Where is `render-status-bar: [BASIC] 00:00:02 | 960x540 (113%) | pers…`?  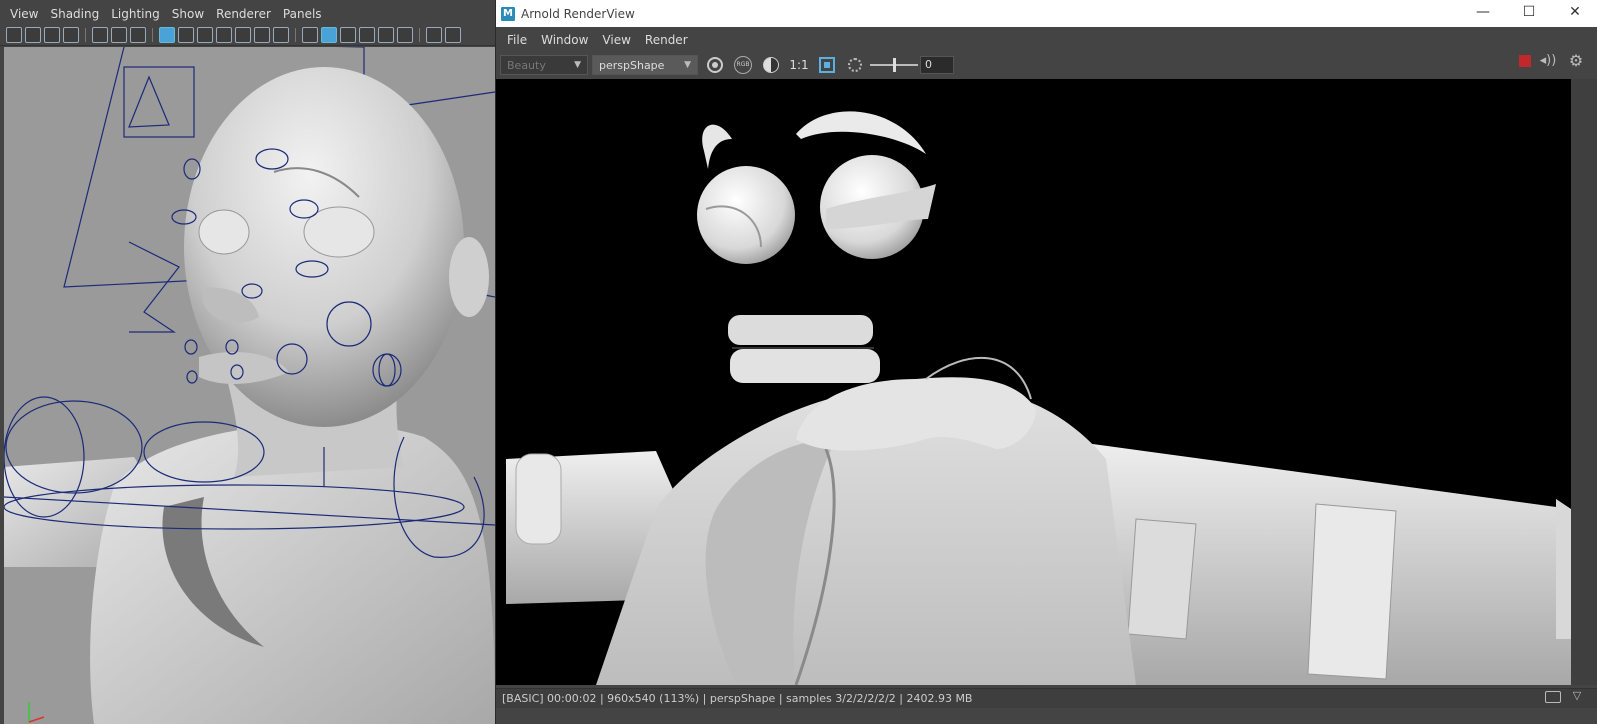
render-status-bar: [BASIC] 00:00:02 | 960x540 (113%) | pers… is located at coordinates (1046, 698).